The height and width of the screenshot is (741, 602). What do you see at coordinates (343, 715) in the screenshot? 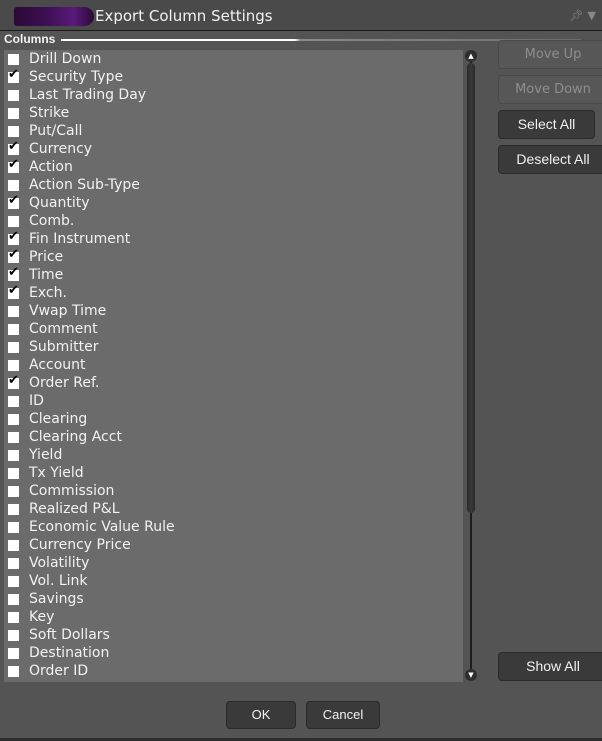
I see `cancel-button: Cancel` at bounding box center [343, 715].